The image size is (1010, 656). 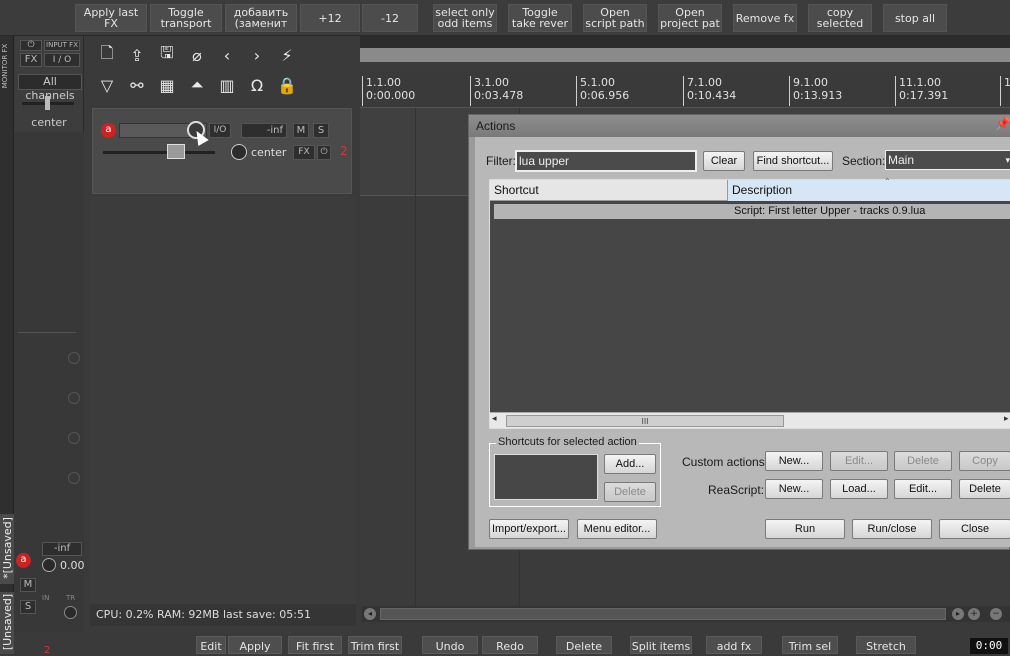 What do you see at coordinates (516, 190) in the screenshot?
I see `shortcut-column-header: Shortcut` at bounding box center [516, 190].